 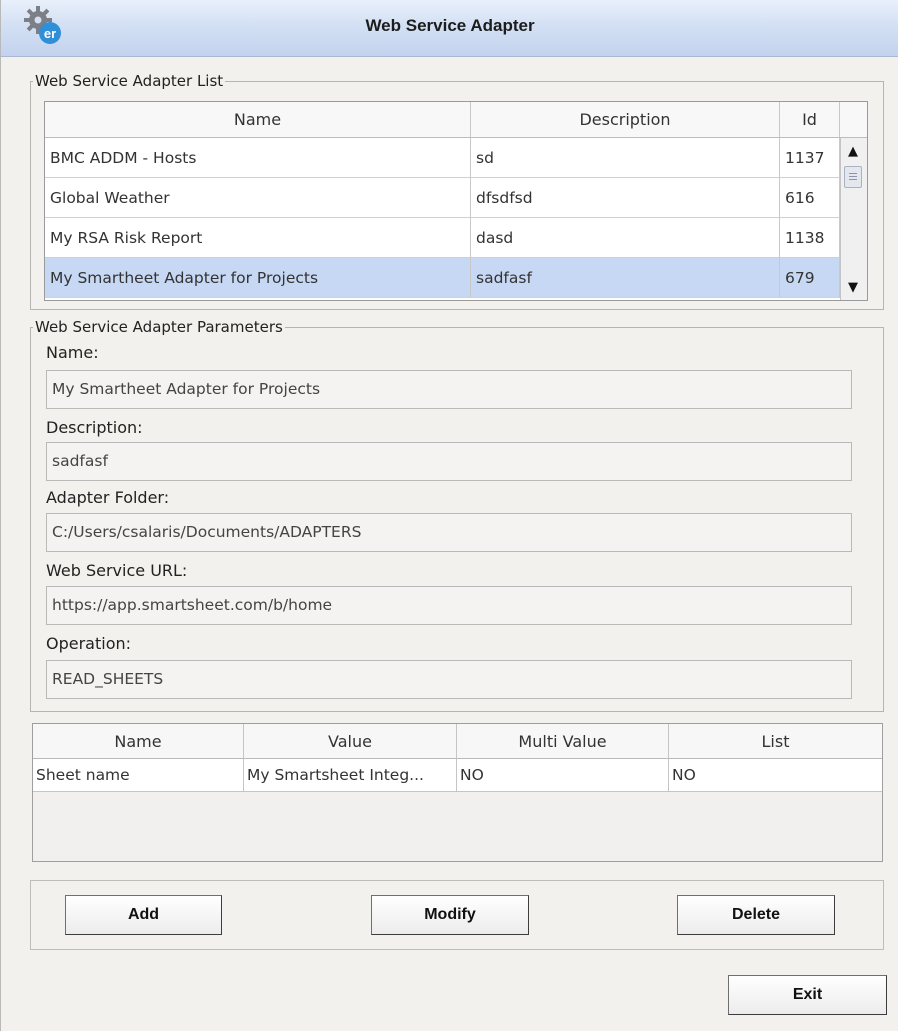 What do you see at coordinates (449, 605) in the screenshot?
I see `web-service-url-field: https://app.smartsheet.com/b/home` at bounding box center [449, 605].